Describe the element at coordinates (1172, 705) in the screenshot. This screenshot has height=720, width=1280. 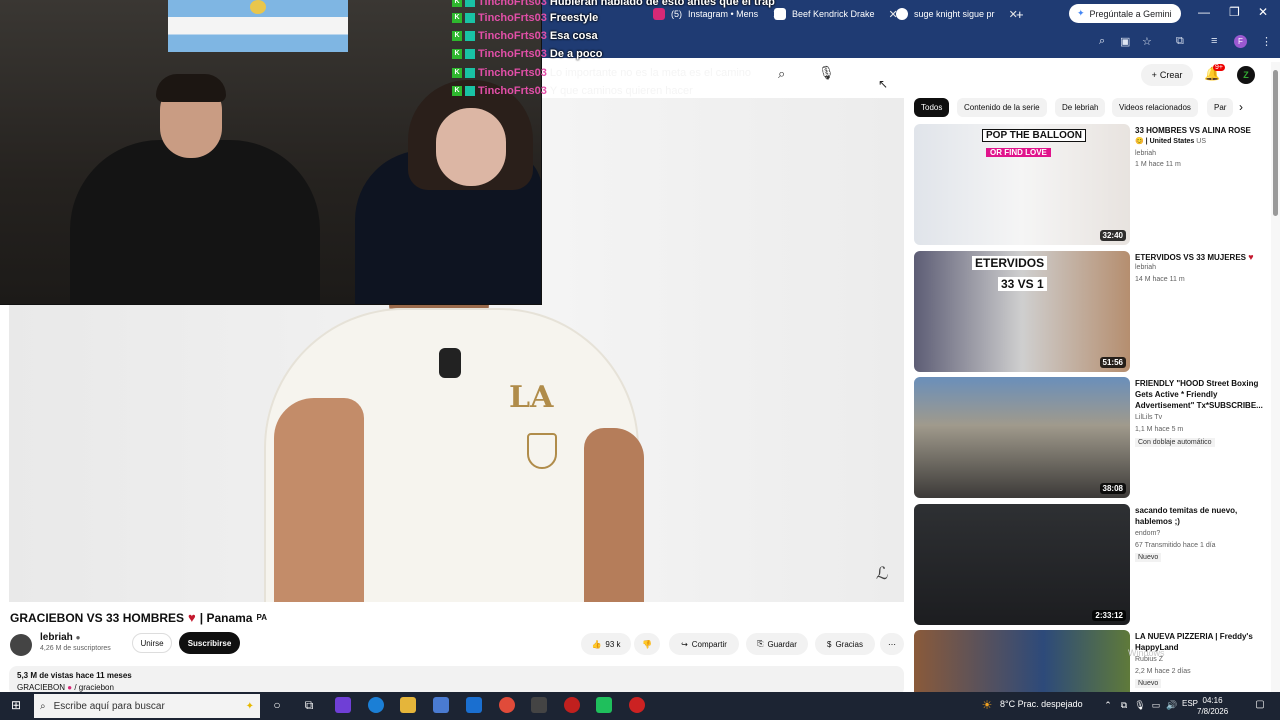
I see `volume-icon: 🔊` at that location.